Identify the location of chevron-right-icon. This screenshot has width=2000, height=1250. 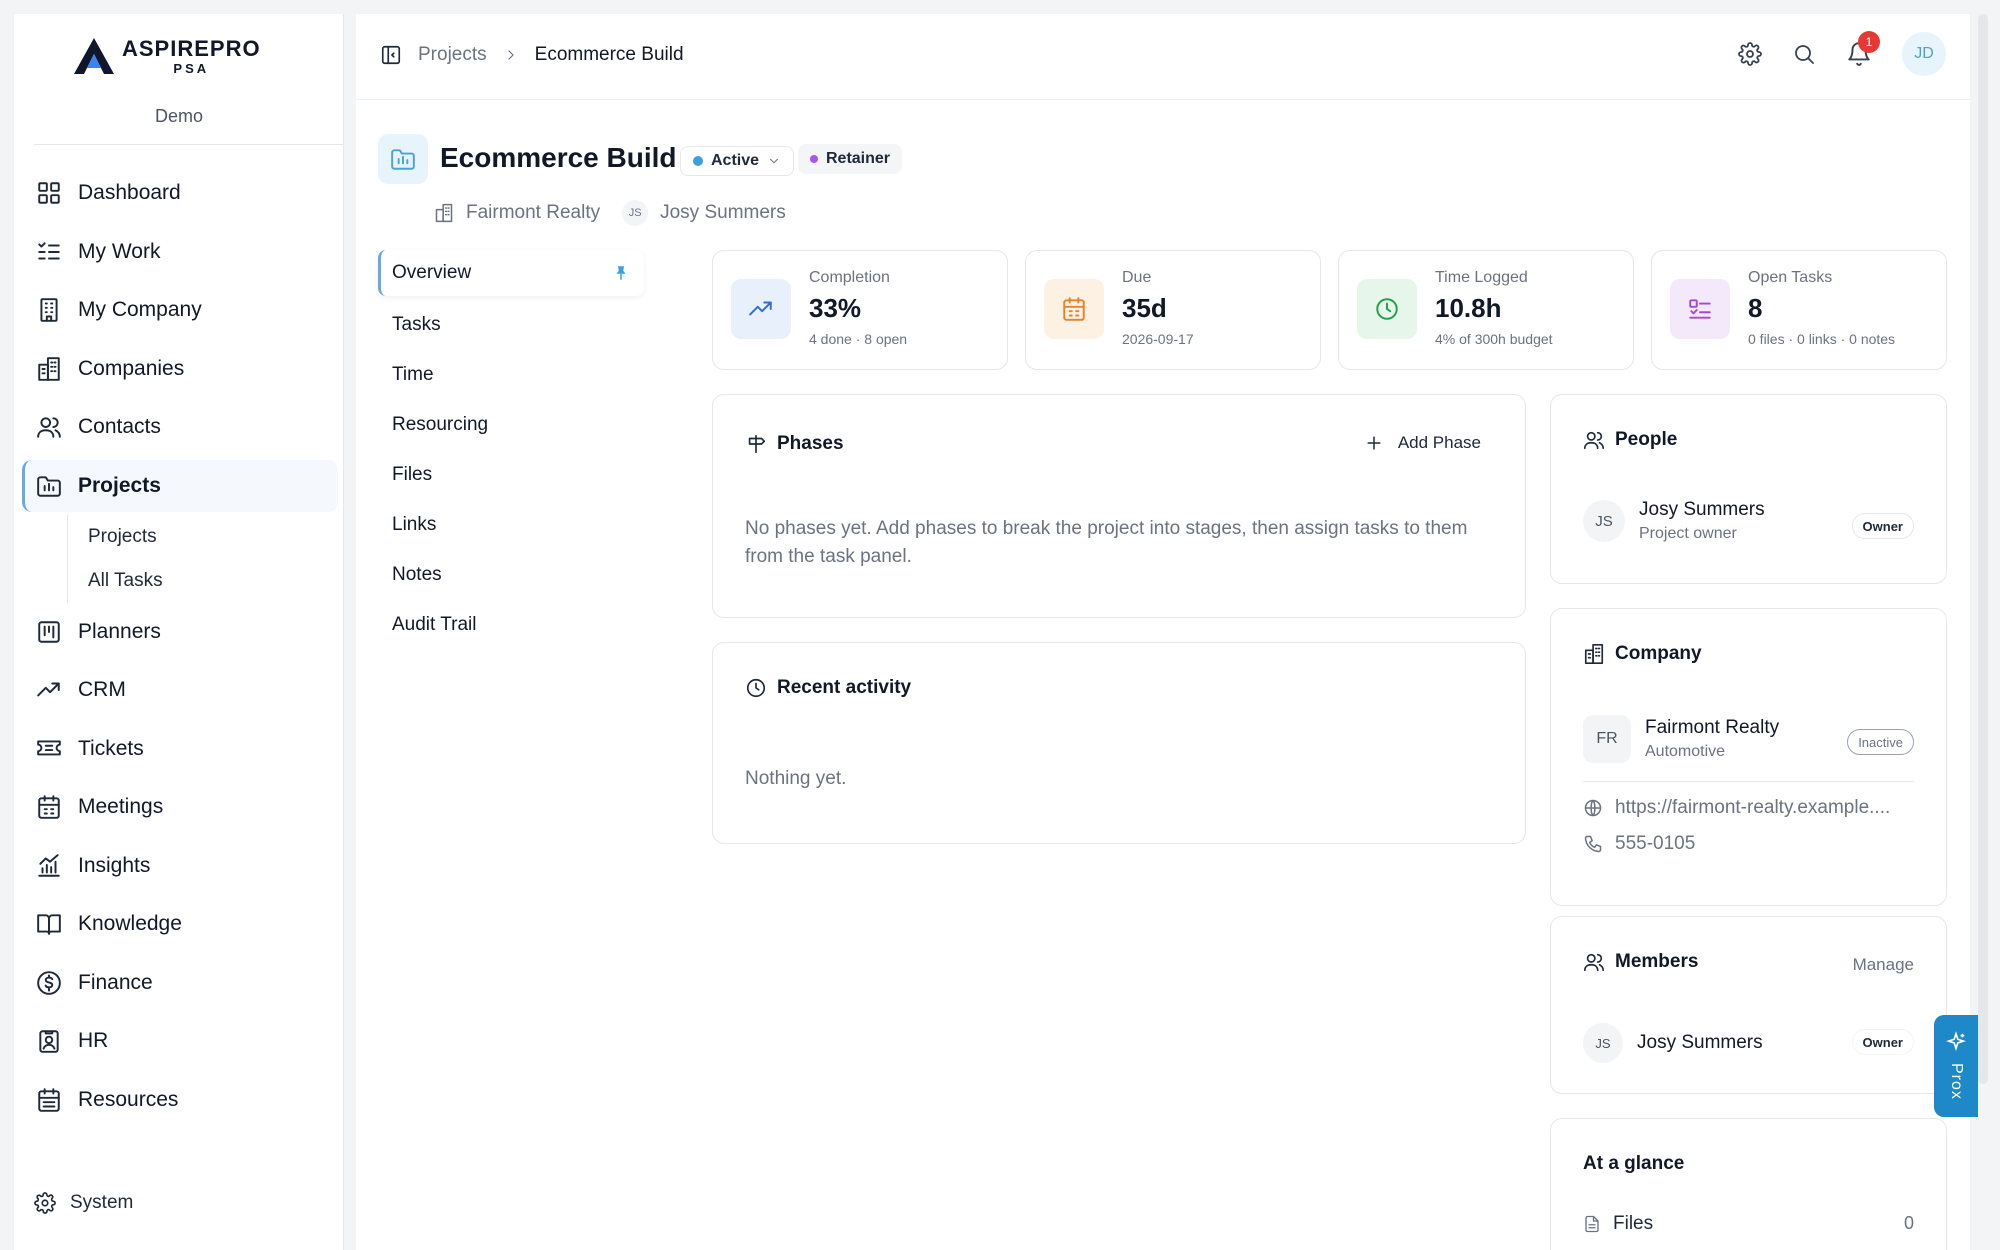
(511, 55).